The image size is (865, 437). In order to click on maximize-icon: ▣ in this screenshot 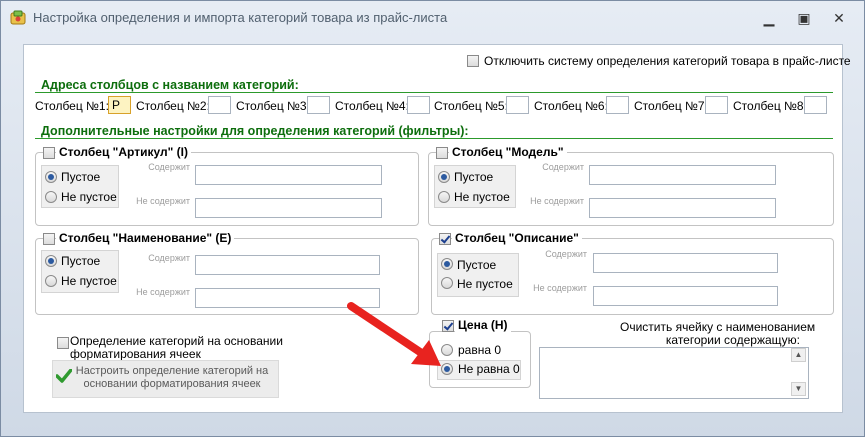, I will do `click(804, 18)`.